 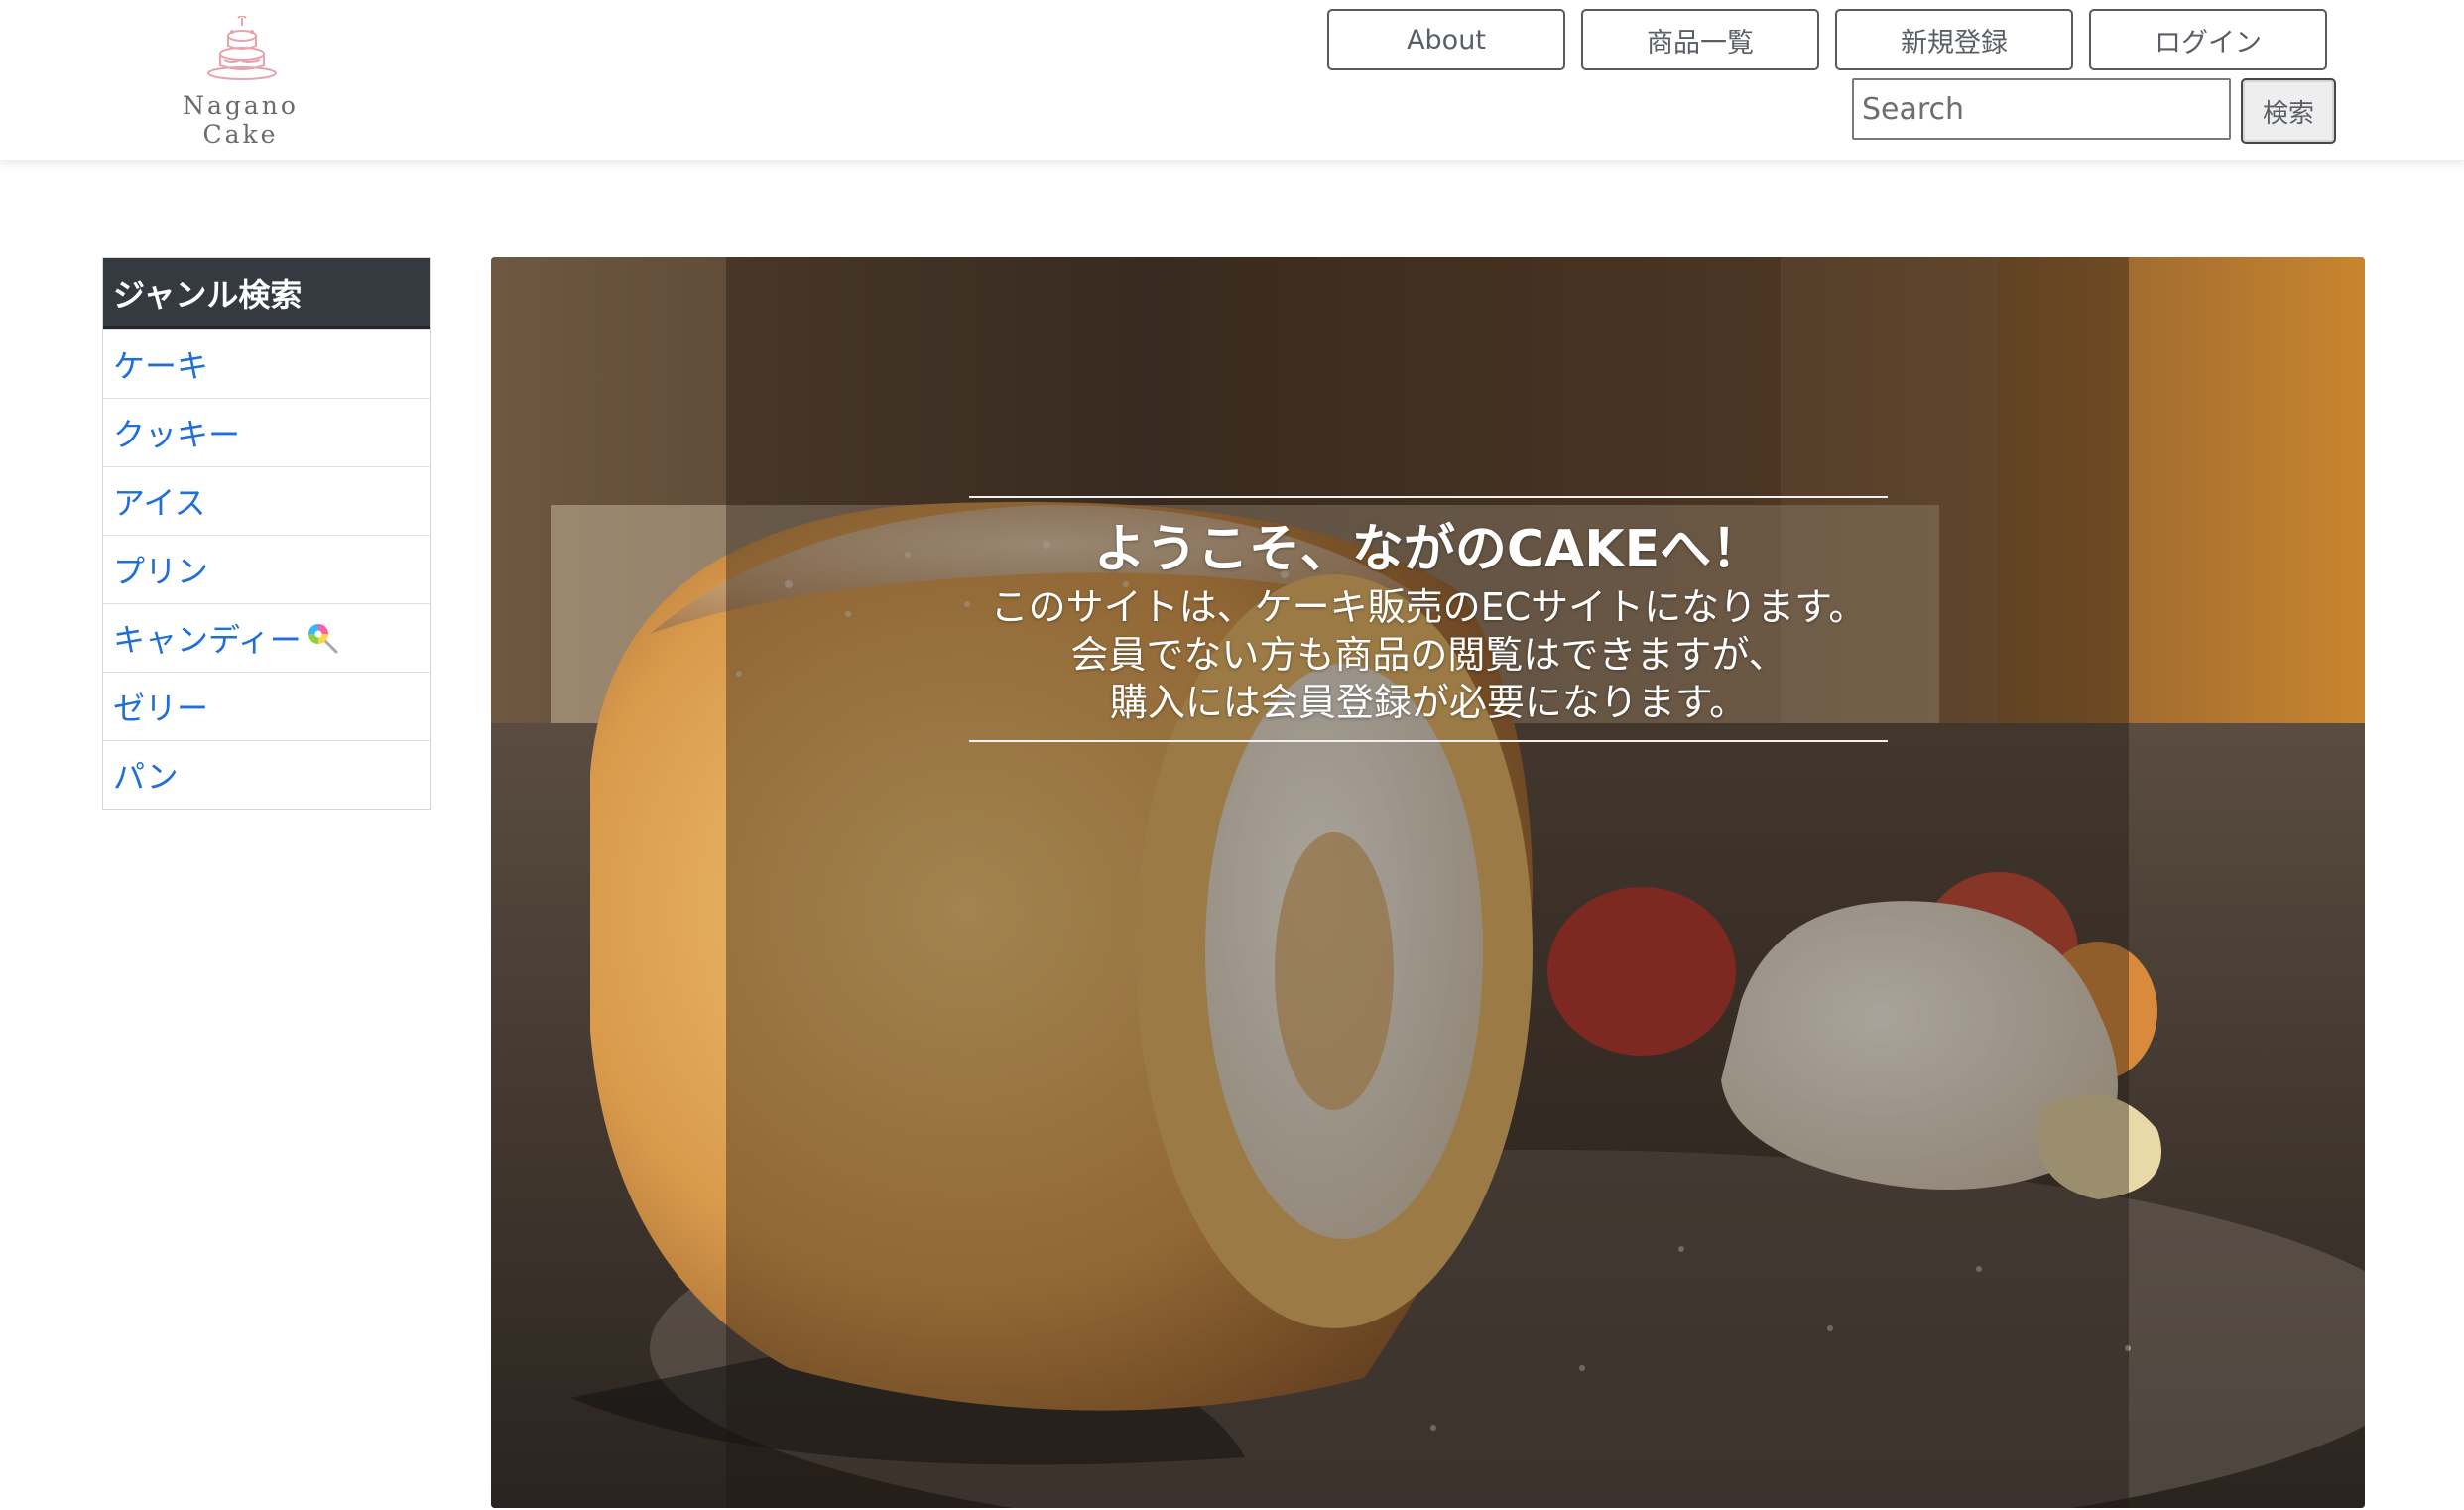 I want to click on main-nav: About 商品一覧 新規登録 ログイン, so click(x=1827, y=39).